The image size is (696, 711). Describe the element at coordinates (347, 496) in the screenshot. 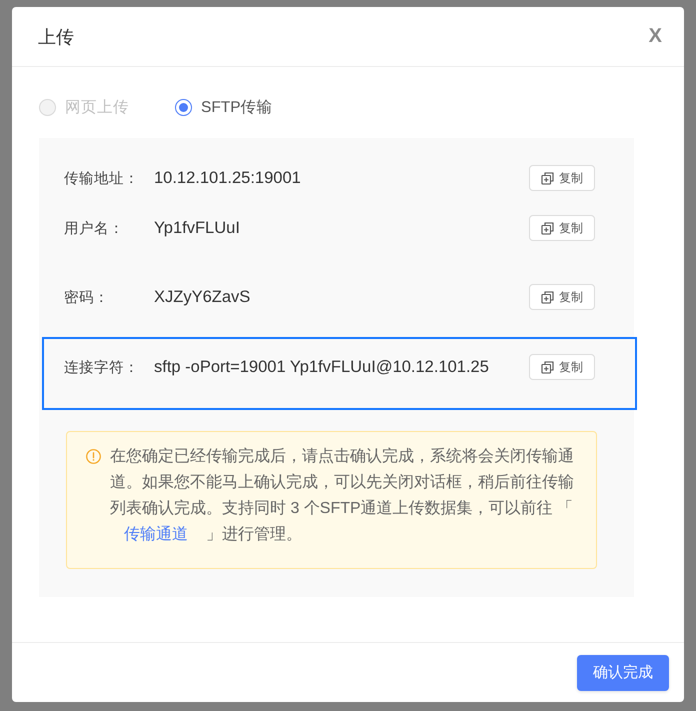

I see `notice-text: 在您确定已经传输完成后，请点击确认完成，系统将会关闭传输通道。如果您不能马上确认完成，可以先关闭对话框，稍后前往传输列表确认完成。支持同时 3 个SFTP通道上传数据集，可以前往 「 传输通道 」进行管理。` at that location.